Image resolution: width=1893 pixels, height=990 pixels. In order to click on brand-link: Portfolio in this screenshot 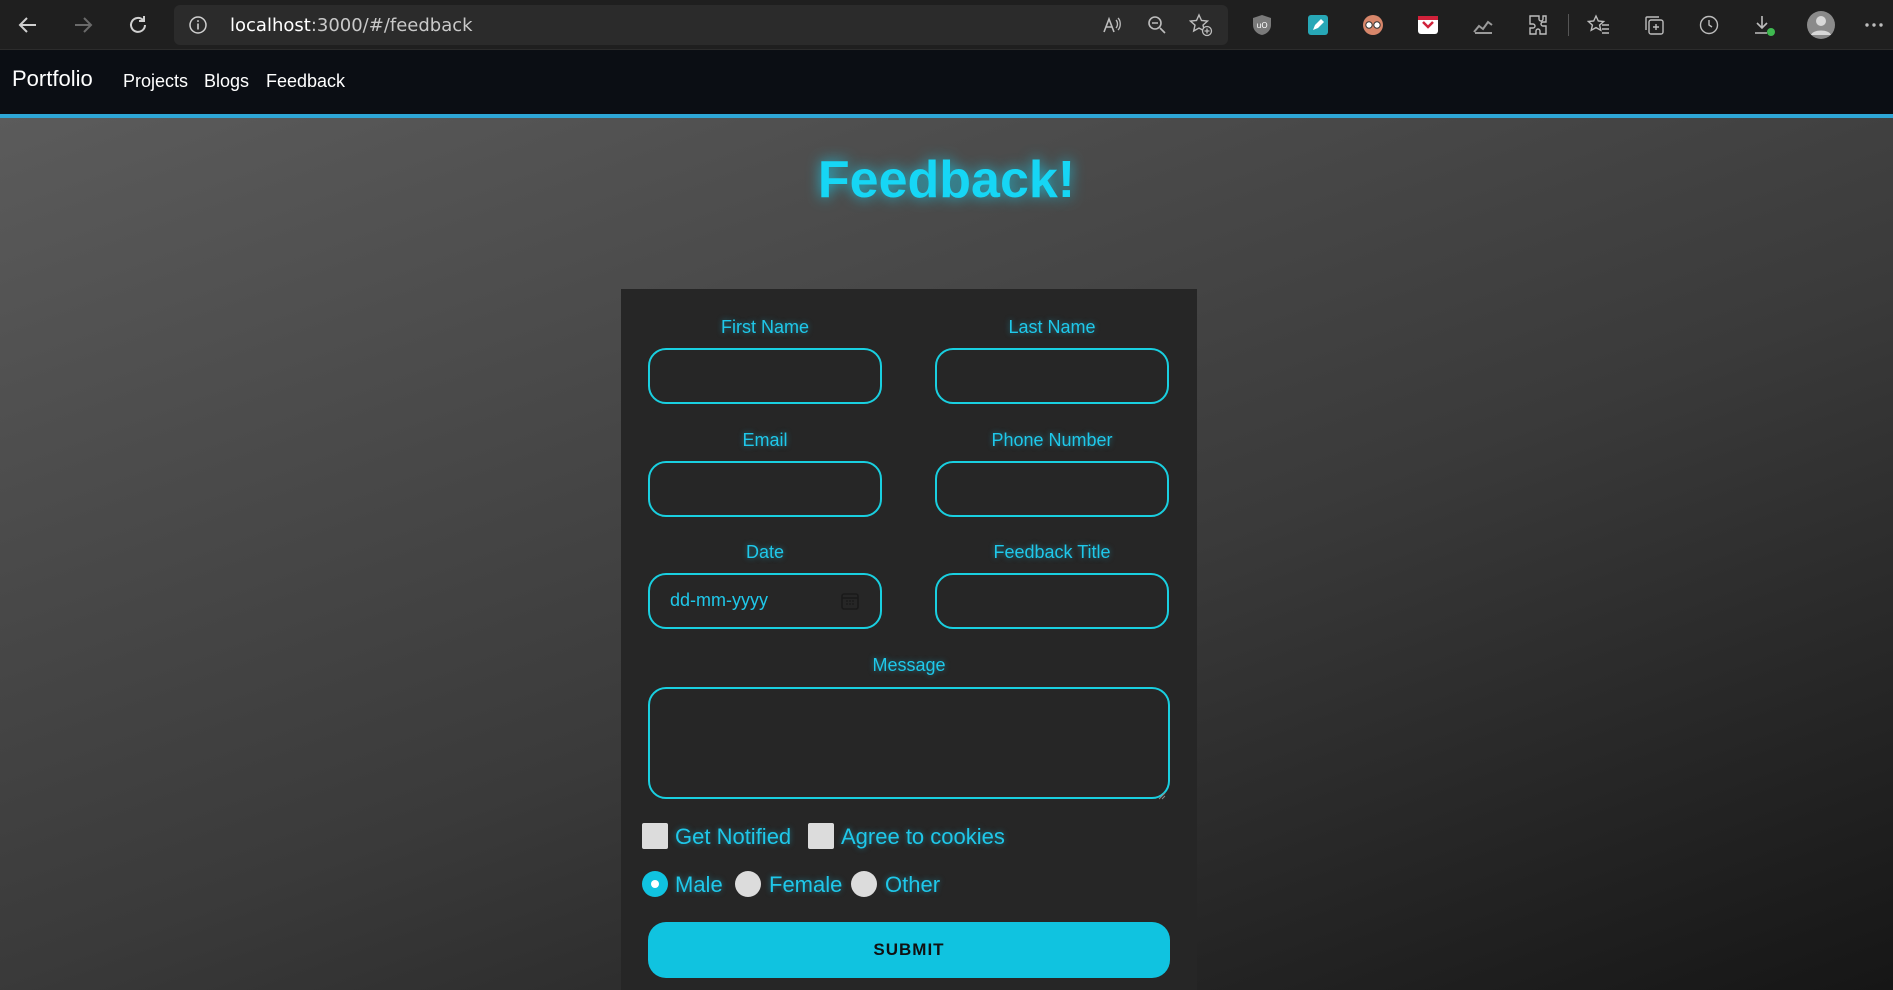, I will do `click(52, 79)`.